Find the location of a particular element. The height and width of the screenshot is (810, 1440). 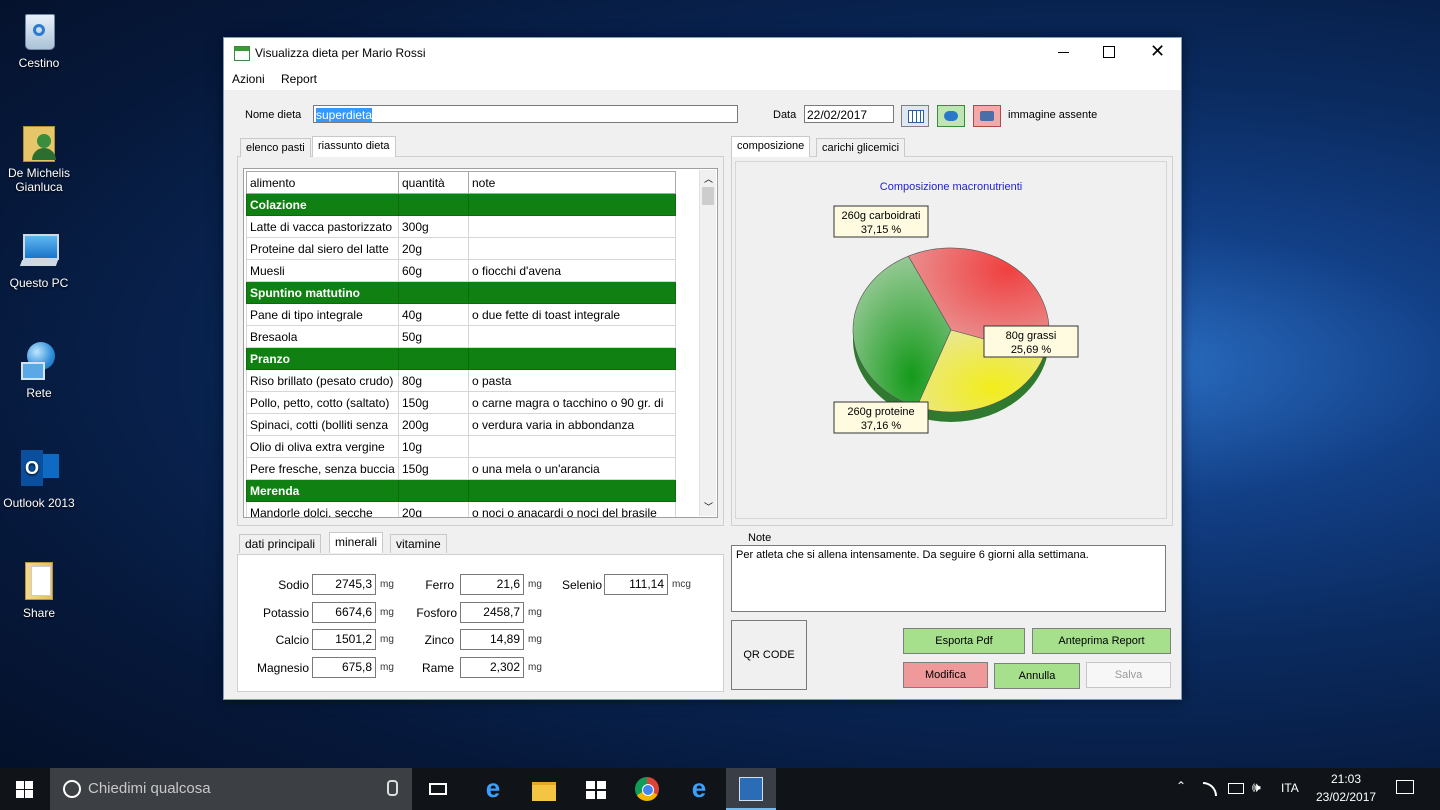

scroll-thumb is located at coordinates (708, 196).